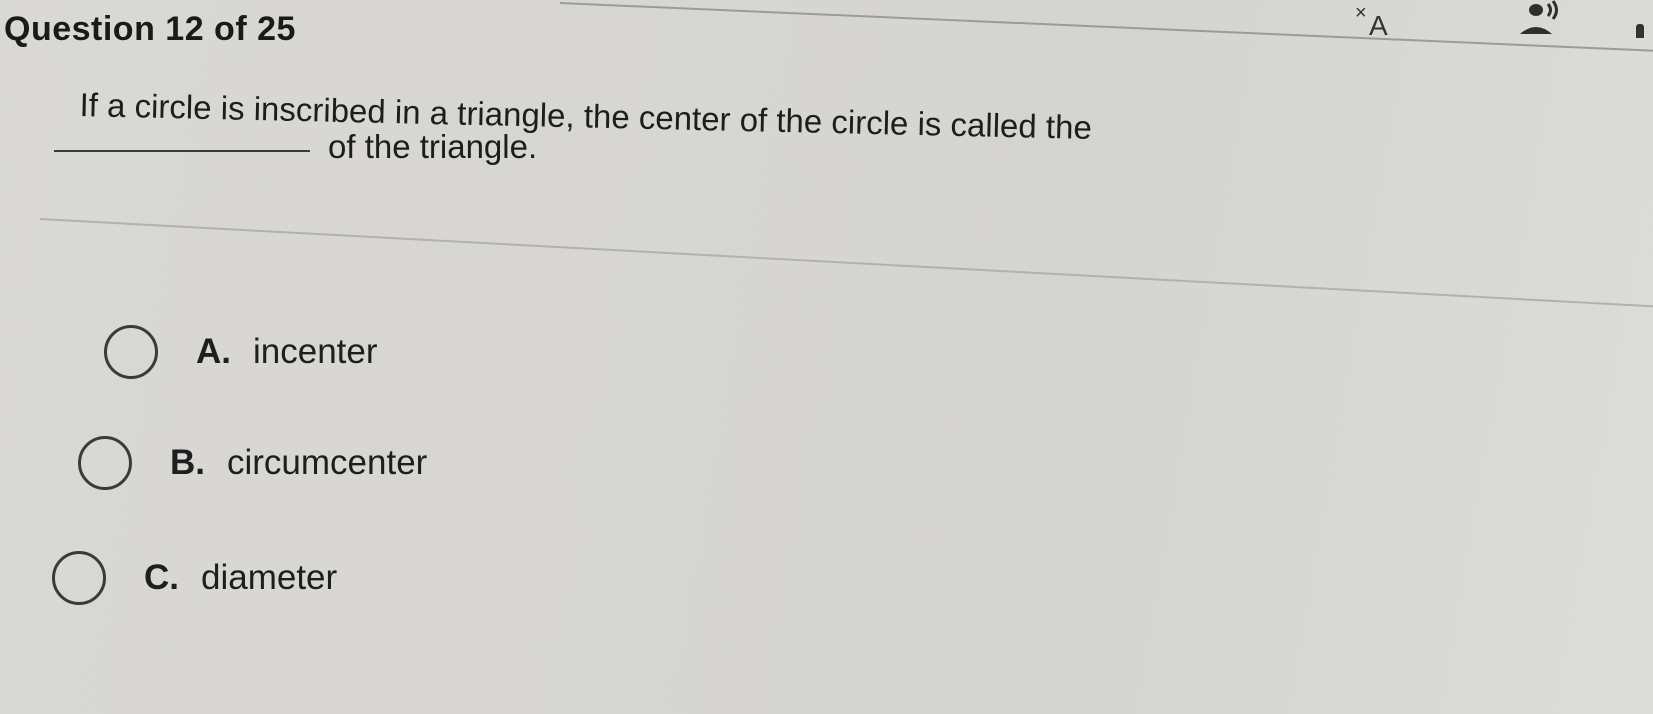  What do you see at coordinates (269, 577) in the screenshot?
I see `option-label: diameter` at bounding box center [269, 577].